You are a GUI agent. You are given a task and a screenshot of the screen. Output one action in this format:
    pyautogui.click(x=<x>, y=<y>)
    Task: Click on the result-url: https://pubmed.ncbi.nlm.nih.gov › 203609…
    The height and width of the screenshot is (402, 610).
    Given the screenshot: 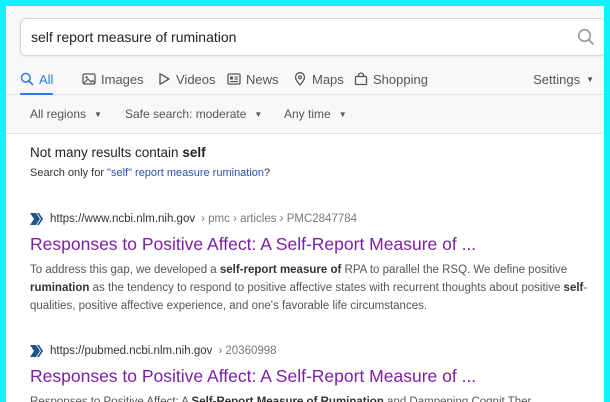 What is the action you would take?
    pyautogui.click(x=313, y=351)
    